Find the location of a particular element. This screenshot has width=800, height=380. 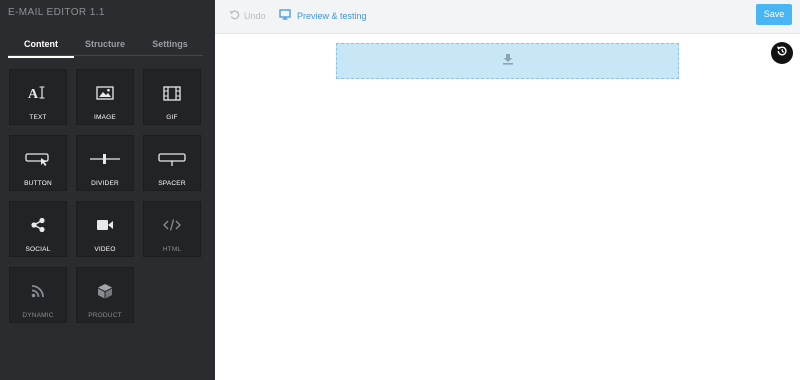

block-image: IMAGE is located at coordinates (105, 97).